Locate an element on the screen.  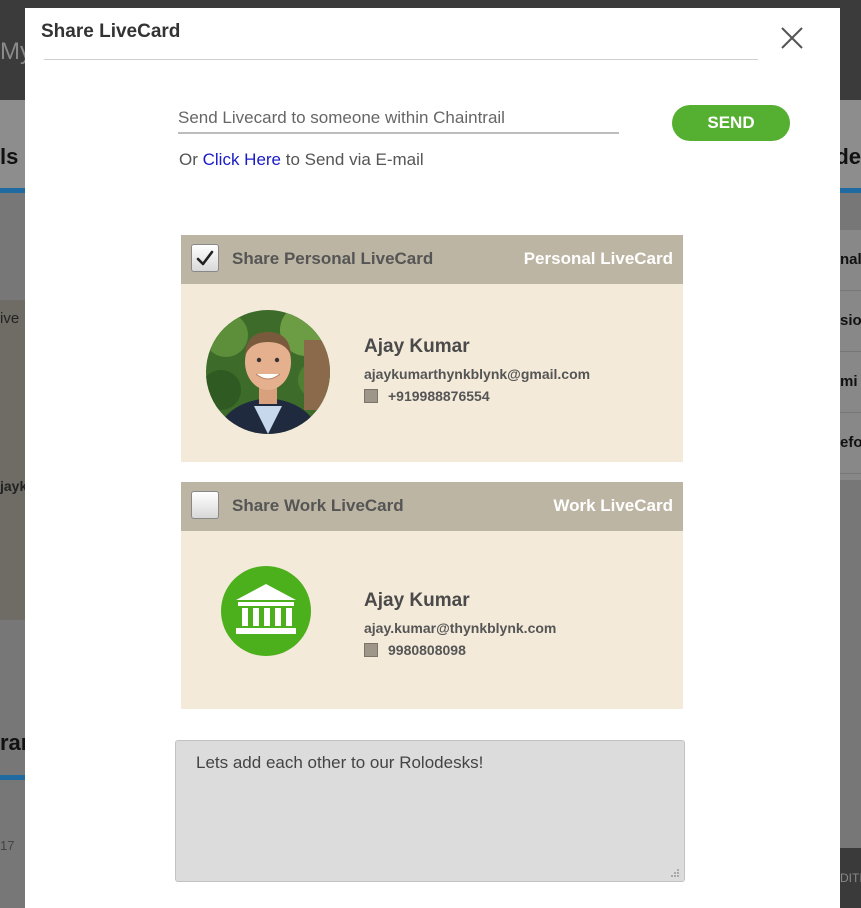
personal-name: Ajay Kumar is located at coordinates (417, 346).